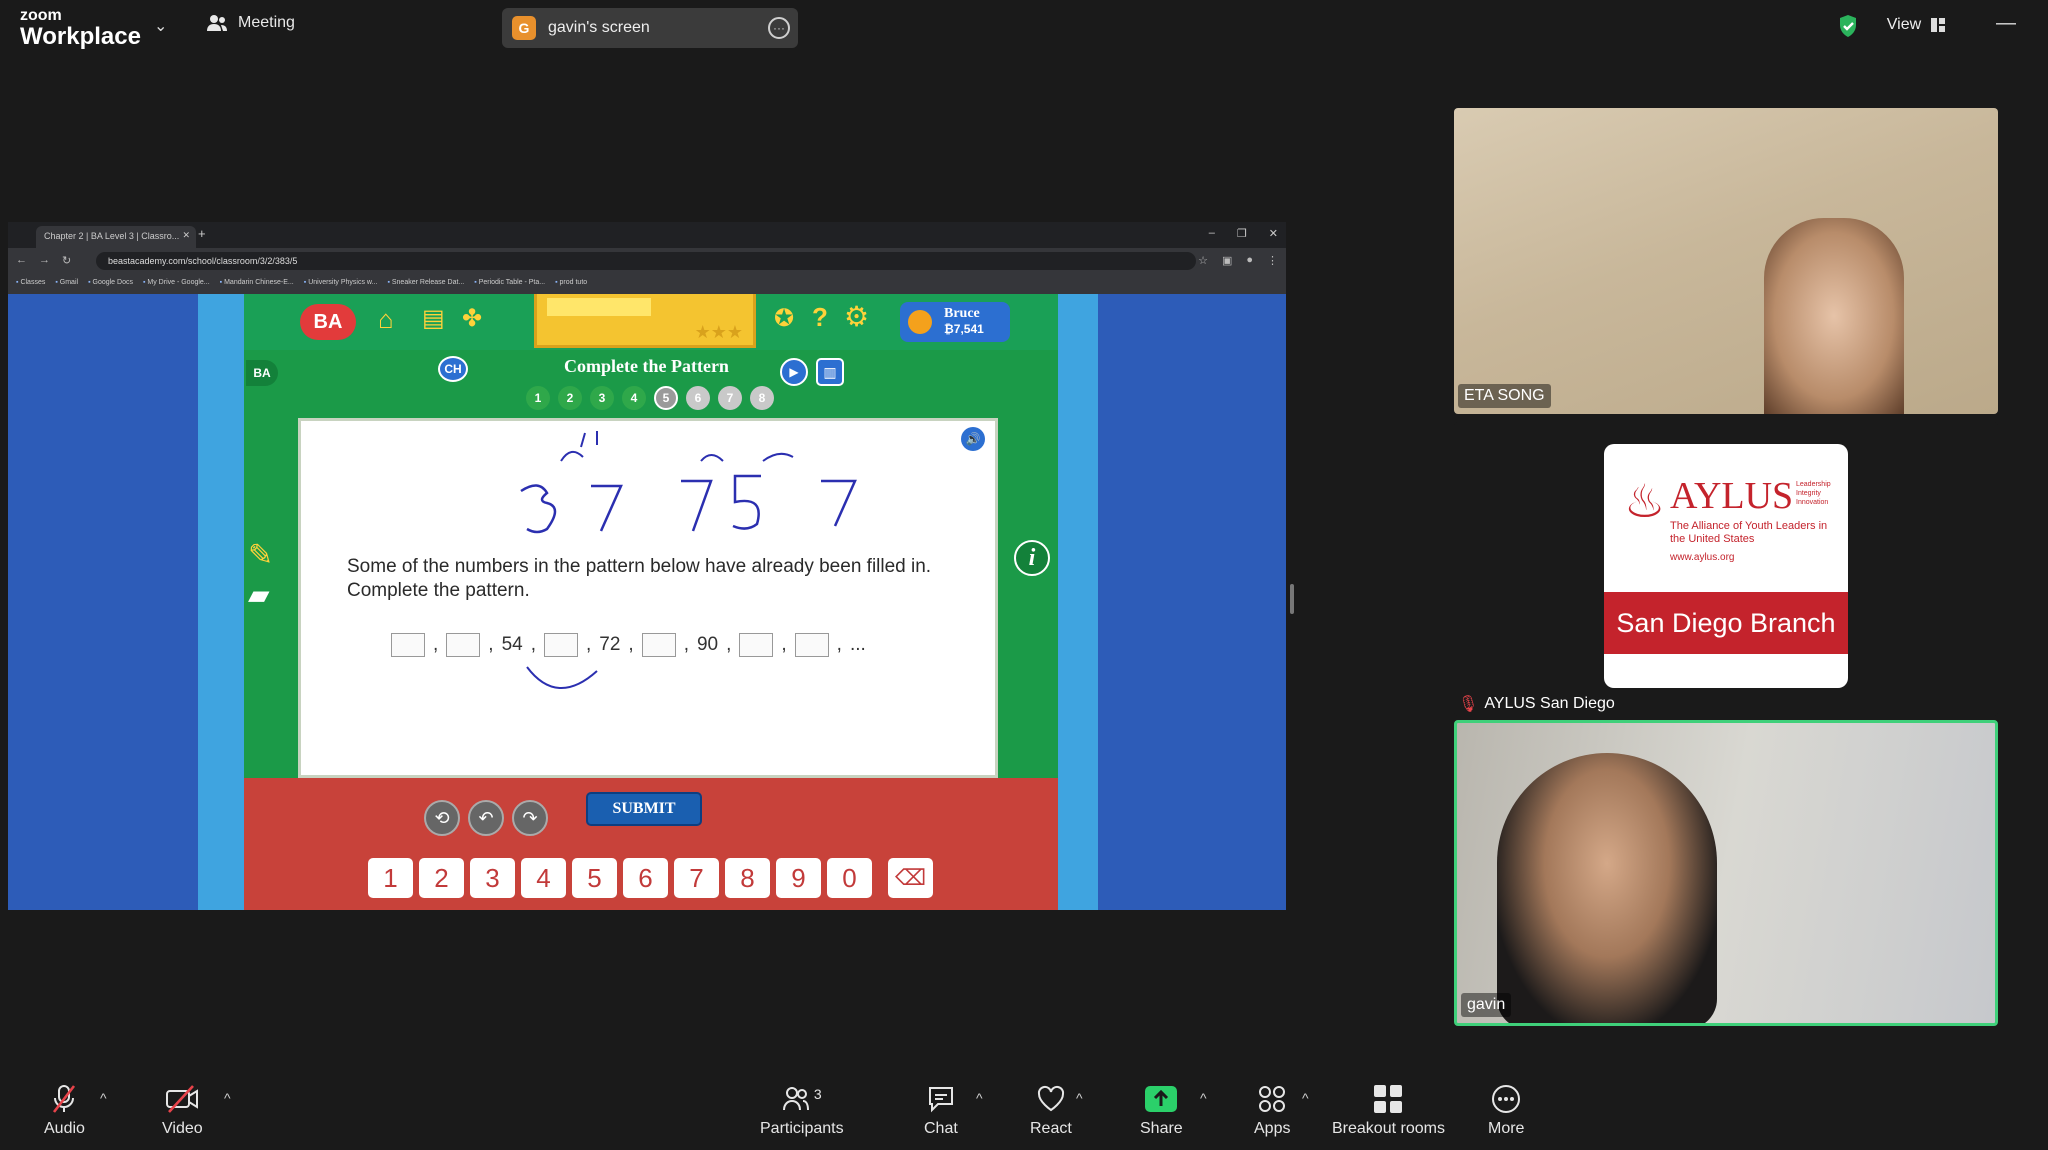 The width and height of the screenshot is (2048, 1150). Describe the element at coordinates (644, 809) in the screenshot. I see `submit-button: SUBMIT` at that location.